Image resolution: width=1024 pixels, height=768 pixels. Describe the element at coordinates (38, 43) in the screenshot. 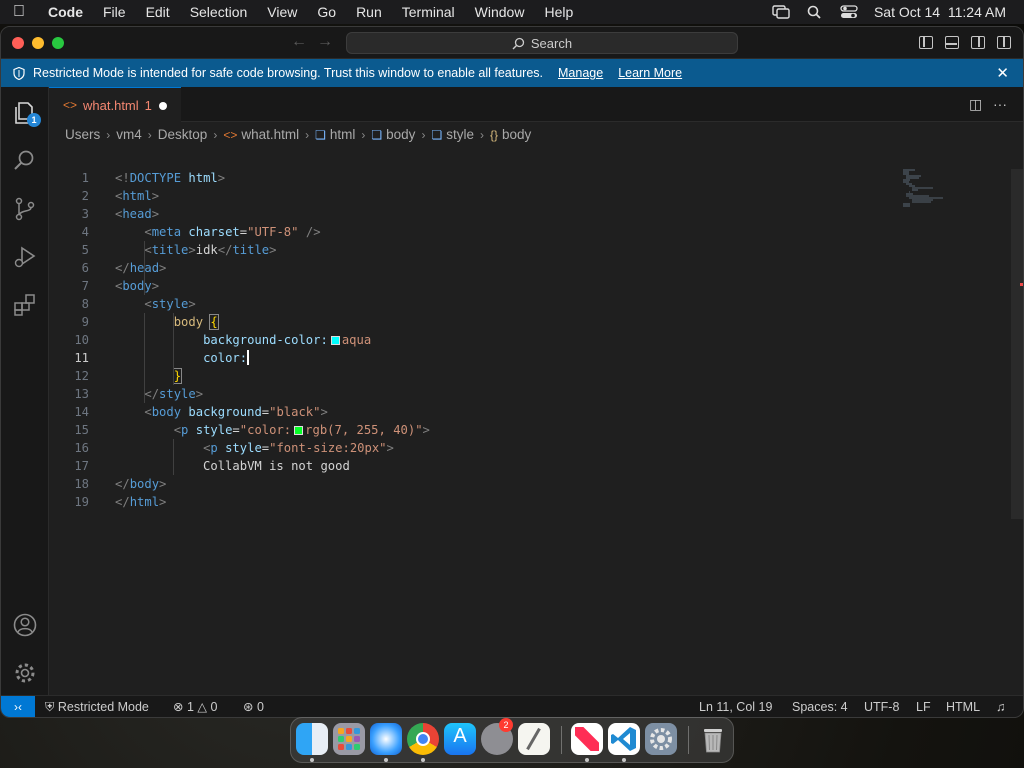

I see `window-minimize-button` at that location.